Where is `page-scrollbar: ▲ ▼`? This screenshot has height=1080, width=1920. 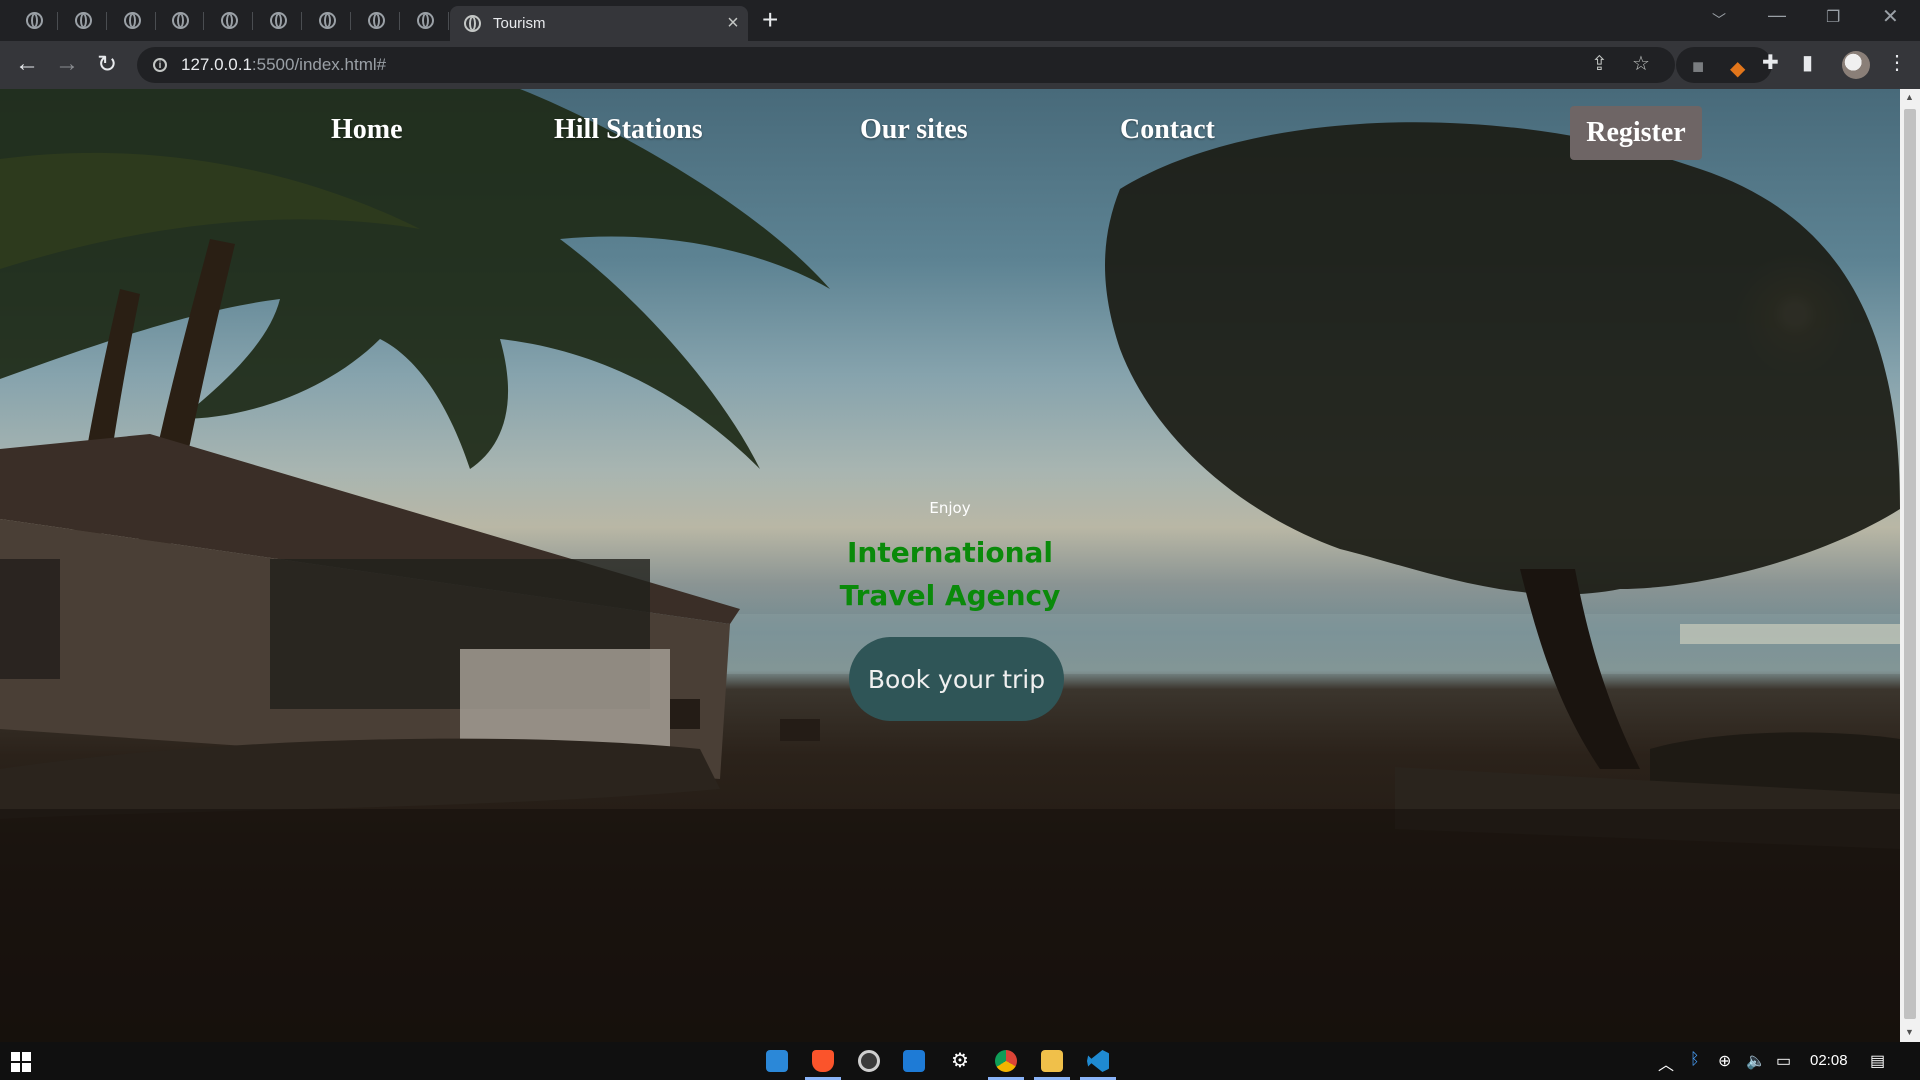
page-scrollbar: ▲ ▼ is located at coordinates (1910, 565).